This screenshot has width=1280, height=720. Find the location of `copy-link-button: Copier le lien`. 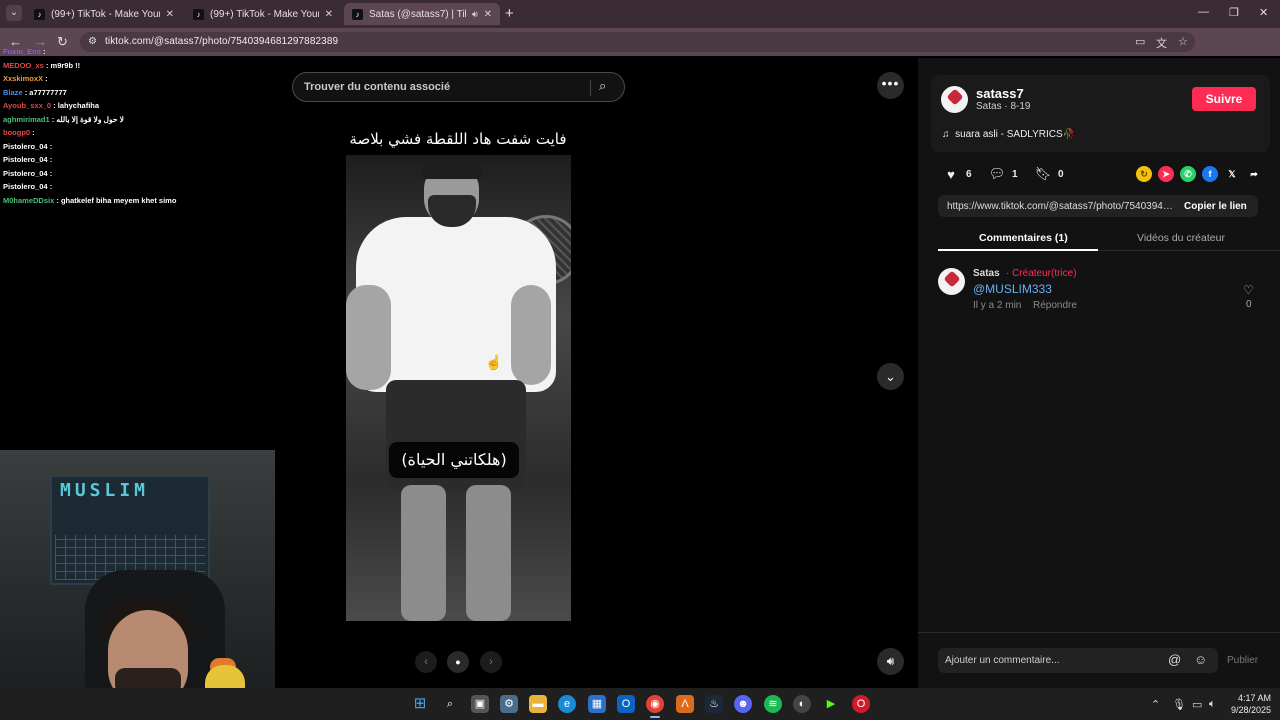

copy-link-button: Copier le lien is located at coordinates (1215, 206).